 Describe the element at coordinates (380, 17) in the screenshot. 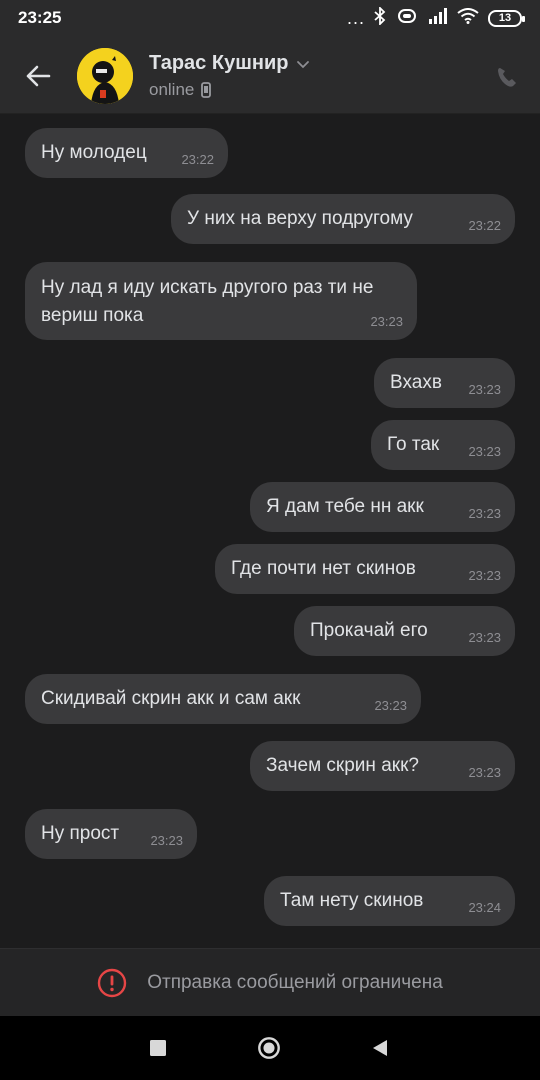

I see `bluetooth-icon` at that location.